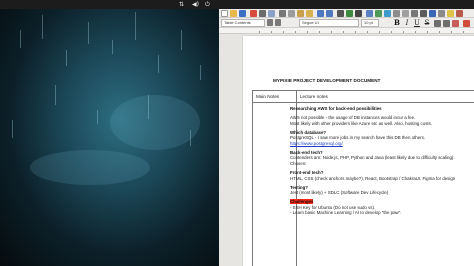  I want to click on document-title: MYPIXIE PROJECT DEVELOPMENT DOCUMENT, so click(327, 80).